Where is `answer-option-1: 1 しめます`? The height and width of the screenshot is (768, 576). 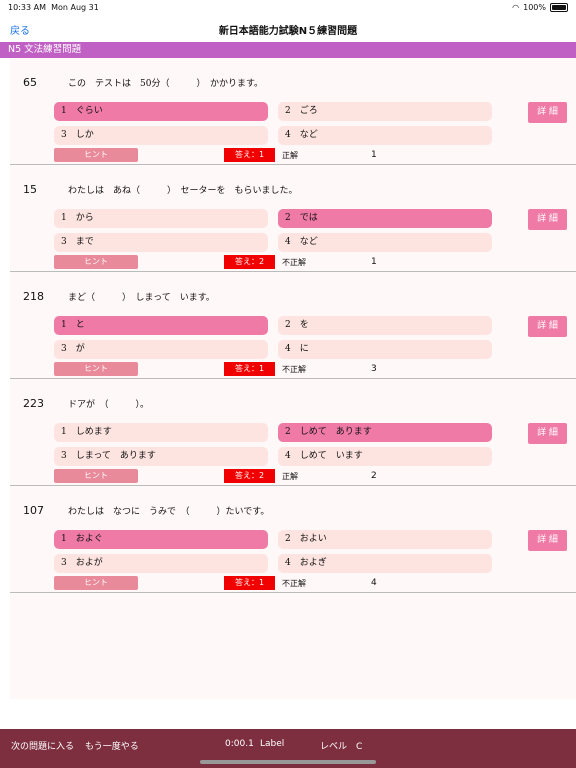
answer-option-1: 1 しめます is located at coordinates (161, 432).